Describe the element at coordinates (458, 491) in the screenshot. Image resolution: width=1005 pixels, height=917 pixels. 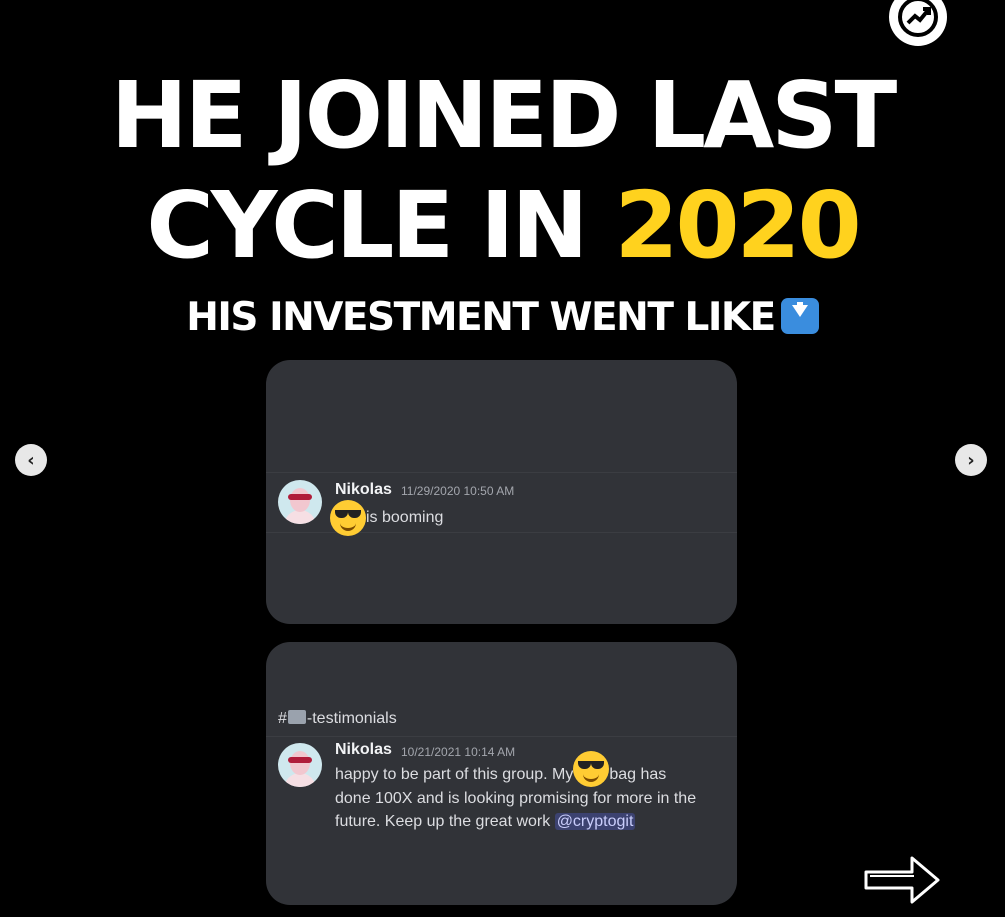
I see `message-timestamp: 11/29/2020 10:50 AM` at that location.